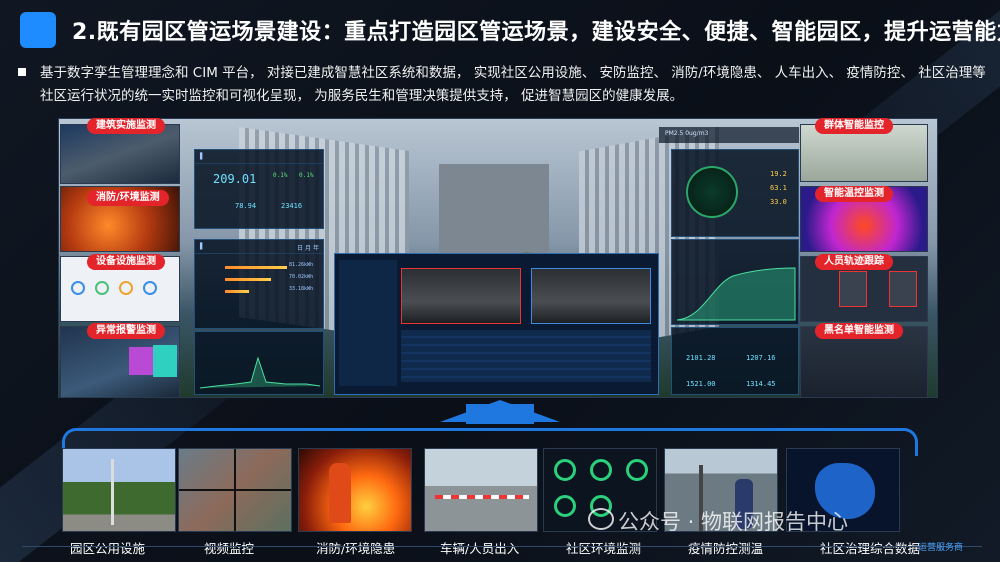  What do you see at coordinates (701, 384) in the screenshot?
I see `energy-value-3: 1521.00` at bounding box center [701, 384].